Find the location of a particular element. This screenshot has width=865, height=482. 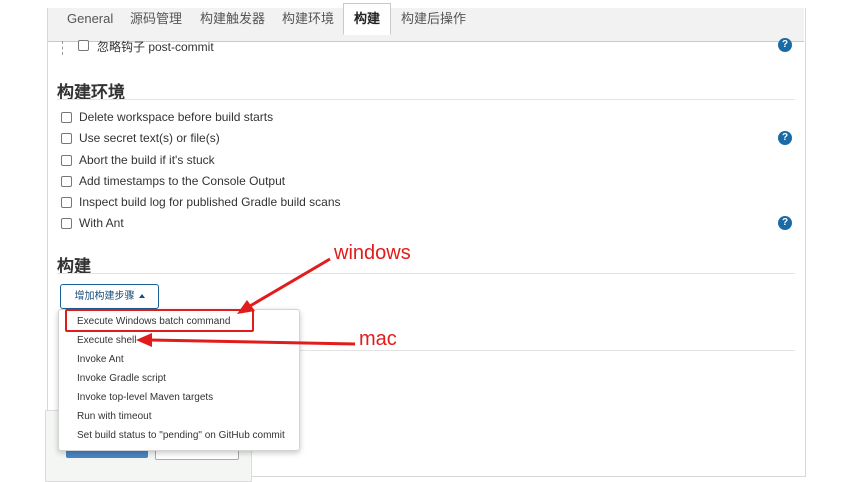

delete-workspace-checkbox is located at coordinates (66, 117).